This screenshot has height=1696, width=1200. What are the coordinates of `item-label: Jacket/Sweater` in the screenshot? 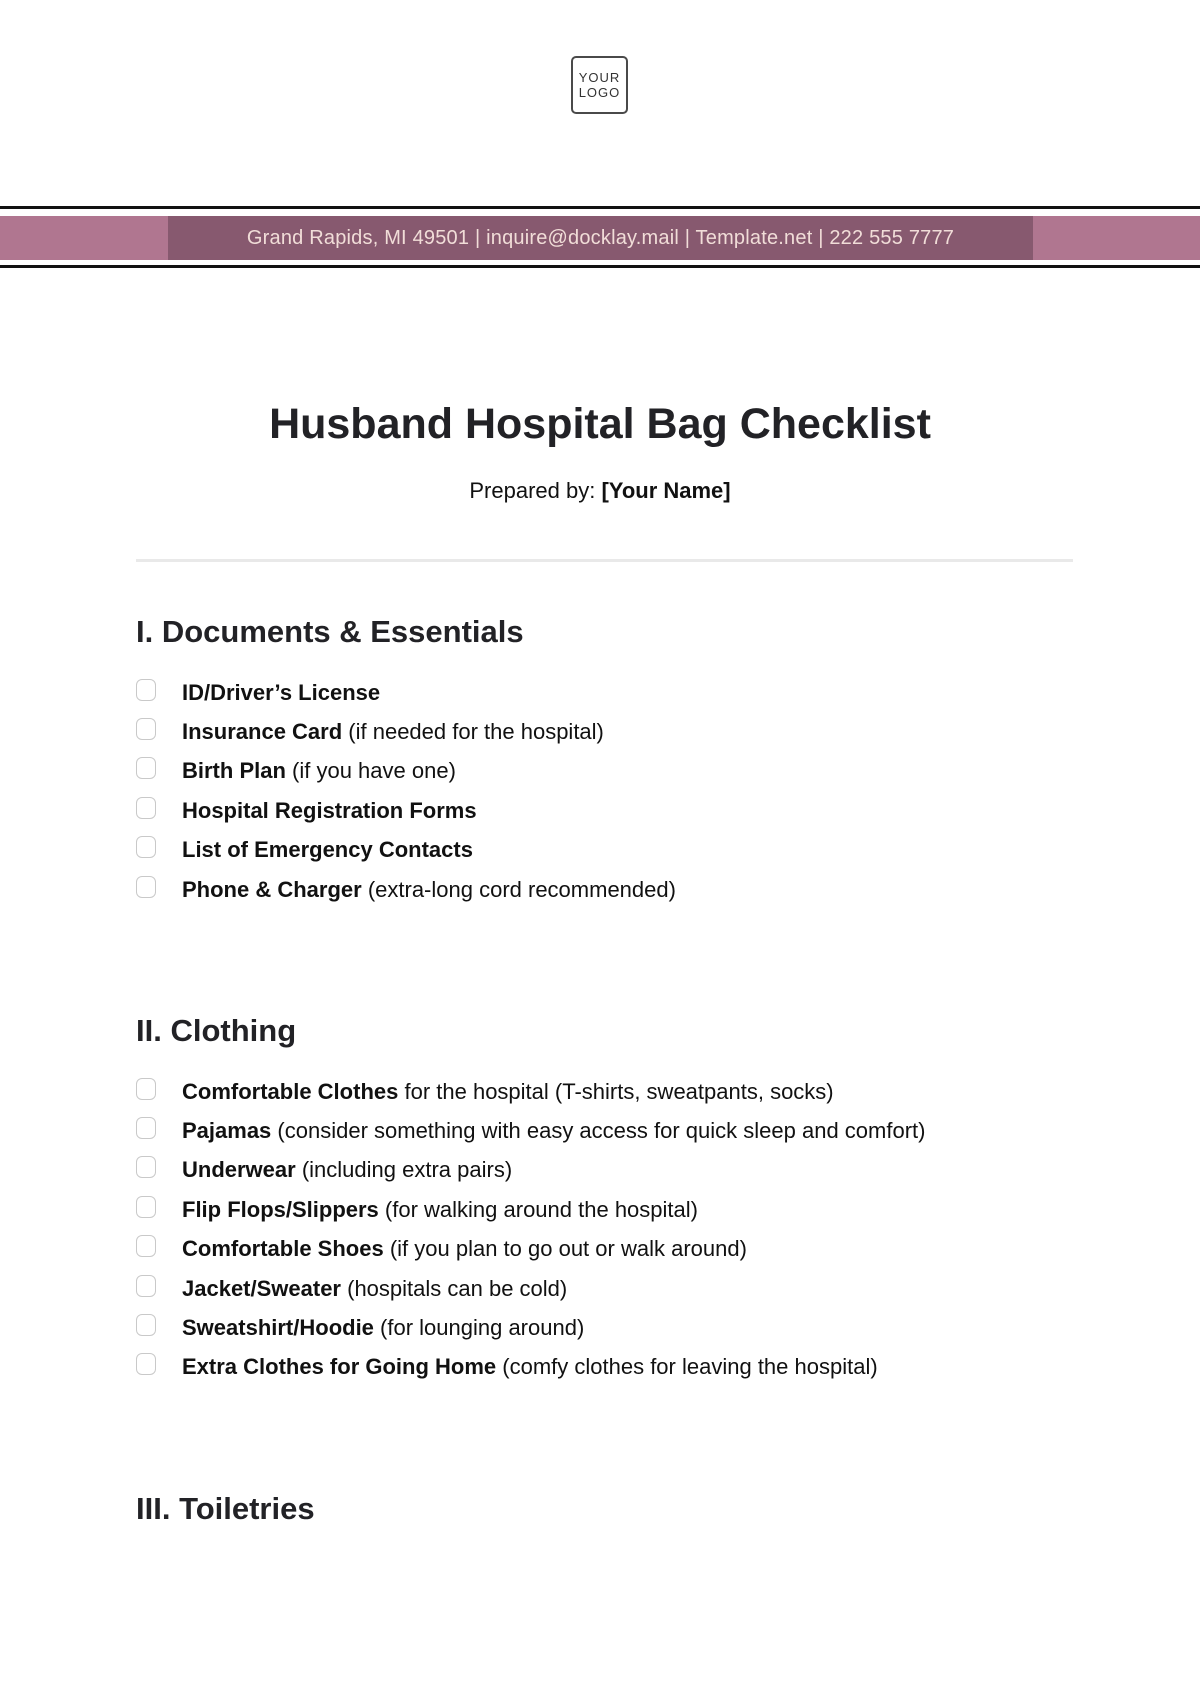 It's located at (261, 1288).